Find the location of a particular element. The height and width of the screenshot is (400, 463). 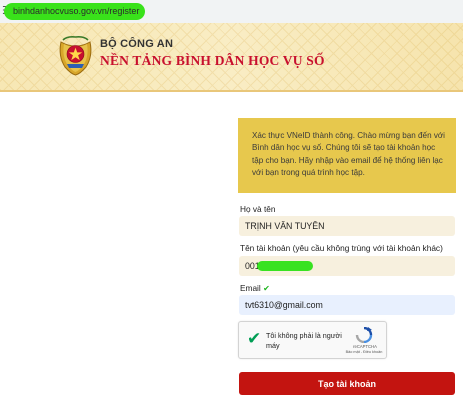

captcha-checkmark-icon: ✔ is located at coordinates (255, 339).